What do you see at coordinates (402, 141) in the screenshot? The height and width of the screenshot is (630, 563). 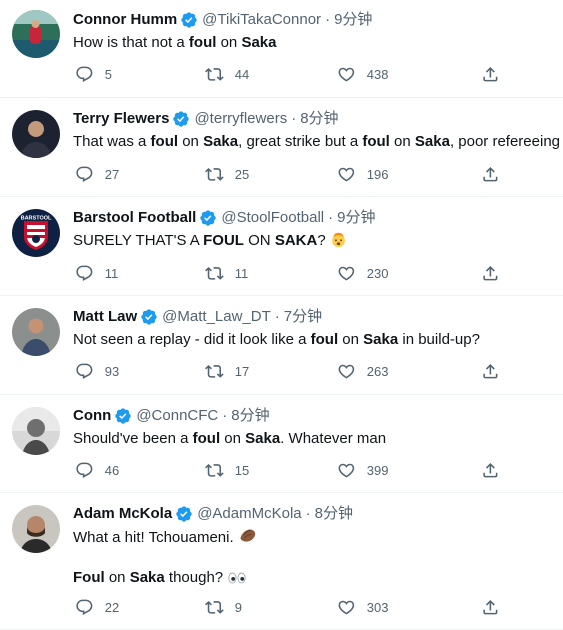 I see `tweet-text-segment: on` at bounding box center [402, 141].